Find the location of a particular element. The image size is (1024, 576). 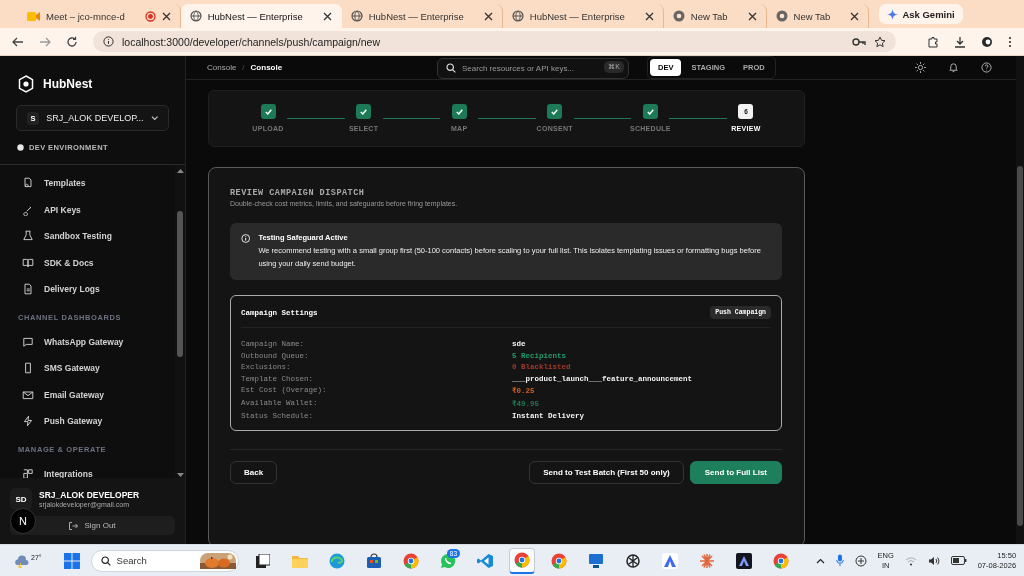

speaker-icon is located at coordinates (933, 560).